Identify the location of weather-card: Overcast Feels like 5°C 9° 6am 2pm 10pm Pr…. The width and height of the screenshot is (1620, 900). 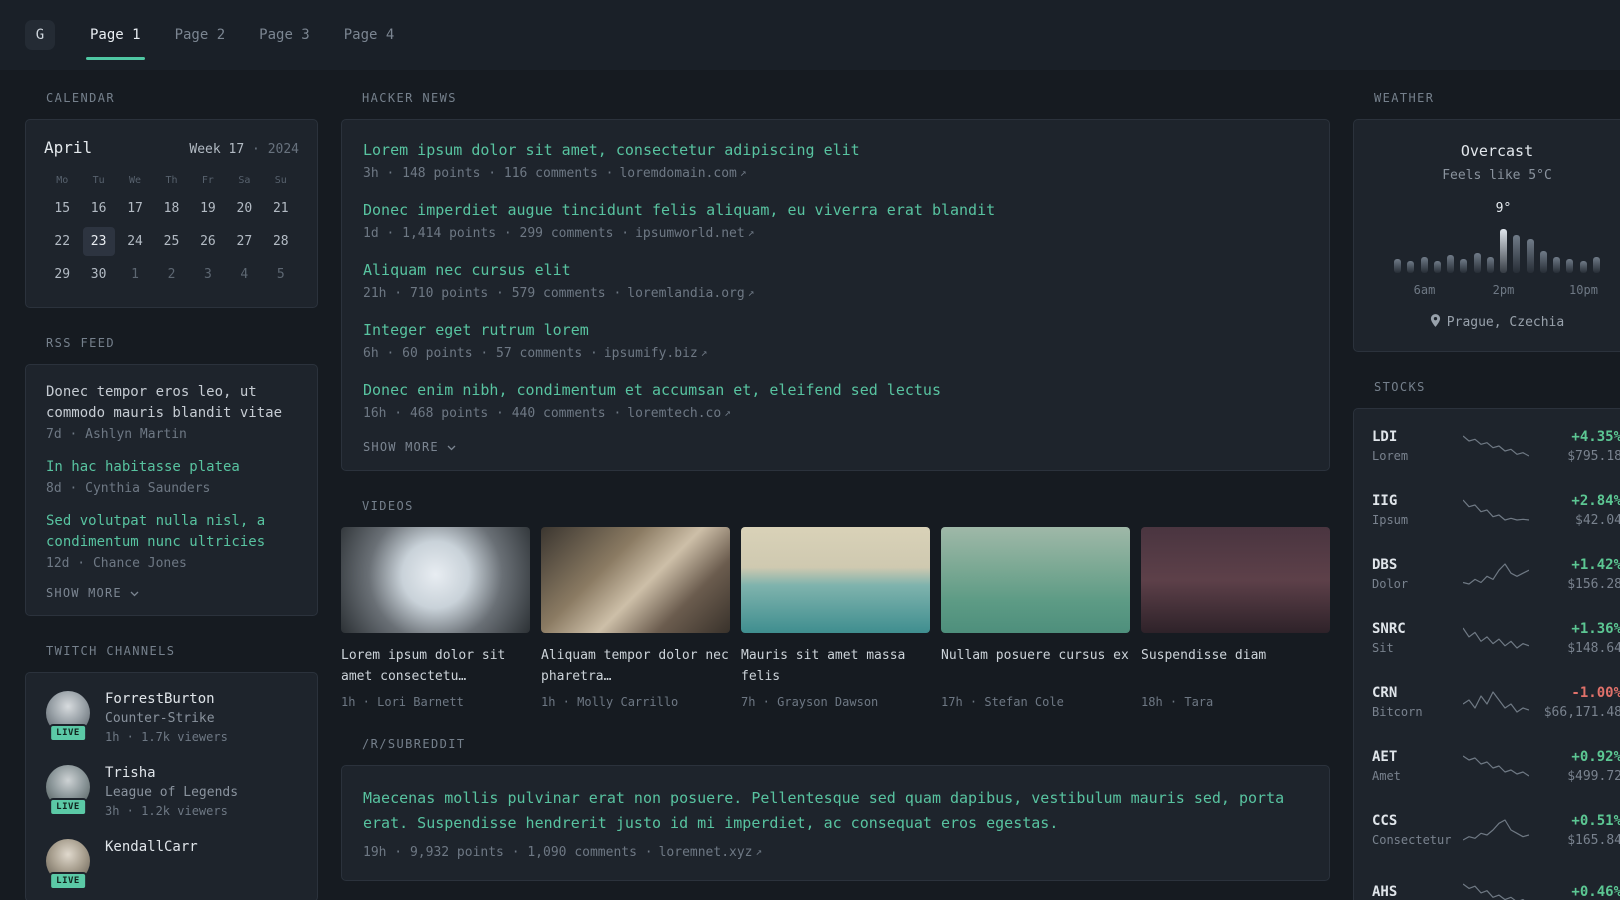
(1486, 235).